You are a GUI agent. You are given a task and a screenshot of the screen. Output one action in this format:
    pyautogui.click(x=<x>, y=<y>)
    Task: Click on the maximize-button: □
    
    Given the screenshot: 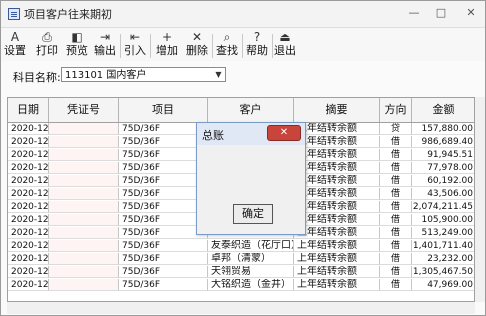 What is the action you would take?
    pyautogui.click(x=441, y=13)
    